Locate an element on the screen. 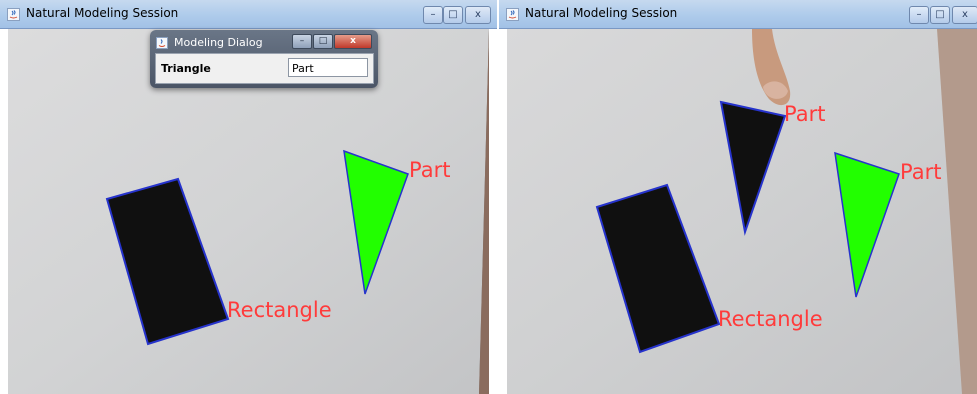 The width and height of the screenshot is (977, 394). dialog-close-button: x is located at coordinates (353, 41).